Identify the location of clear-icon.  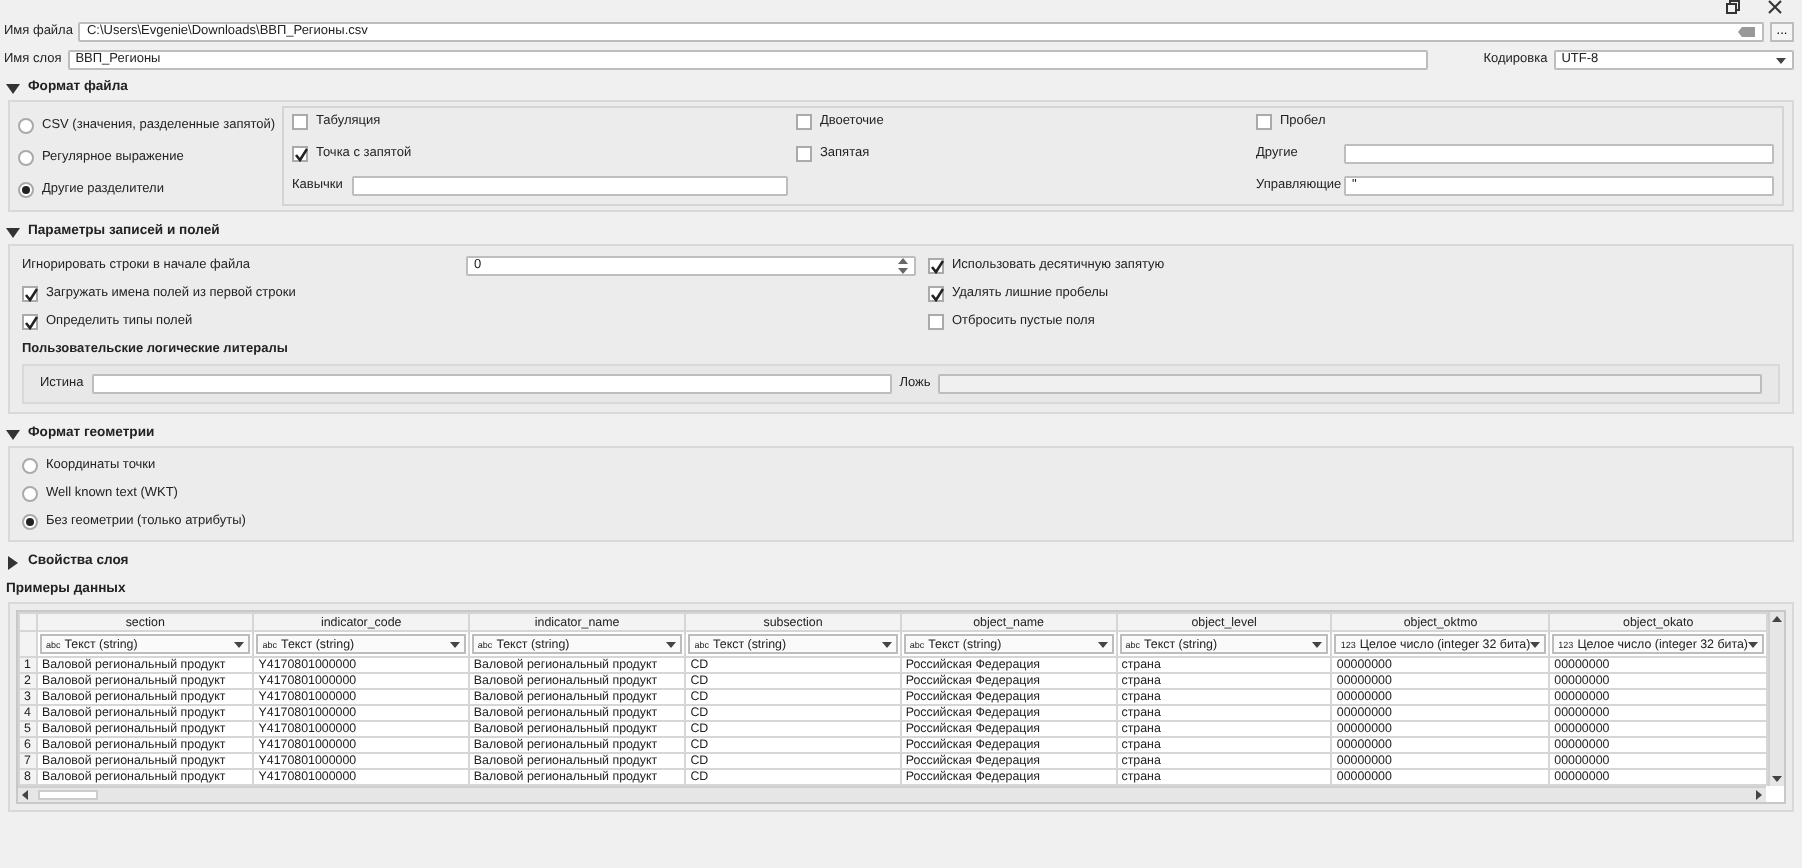
(1747, 32).